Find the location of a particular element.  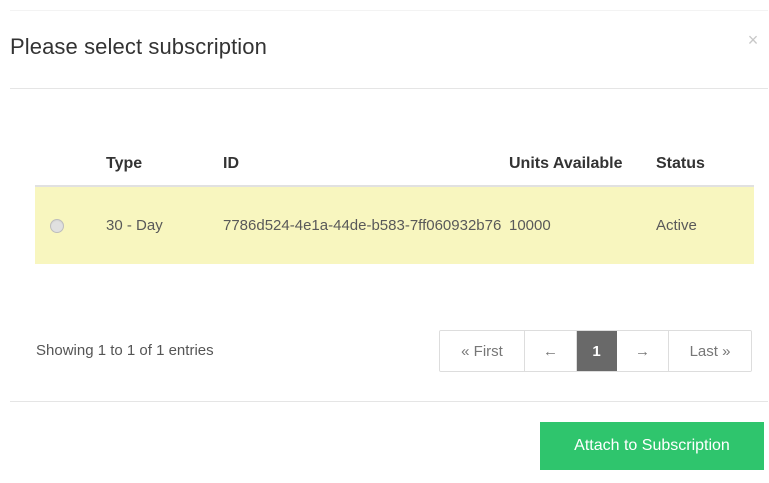

attach-to-subscription-button: Attach to Subscription is located at coordinates (652, 446).